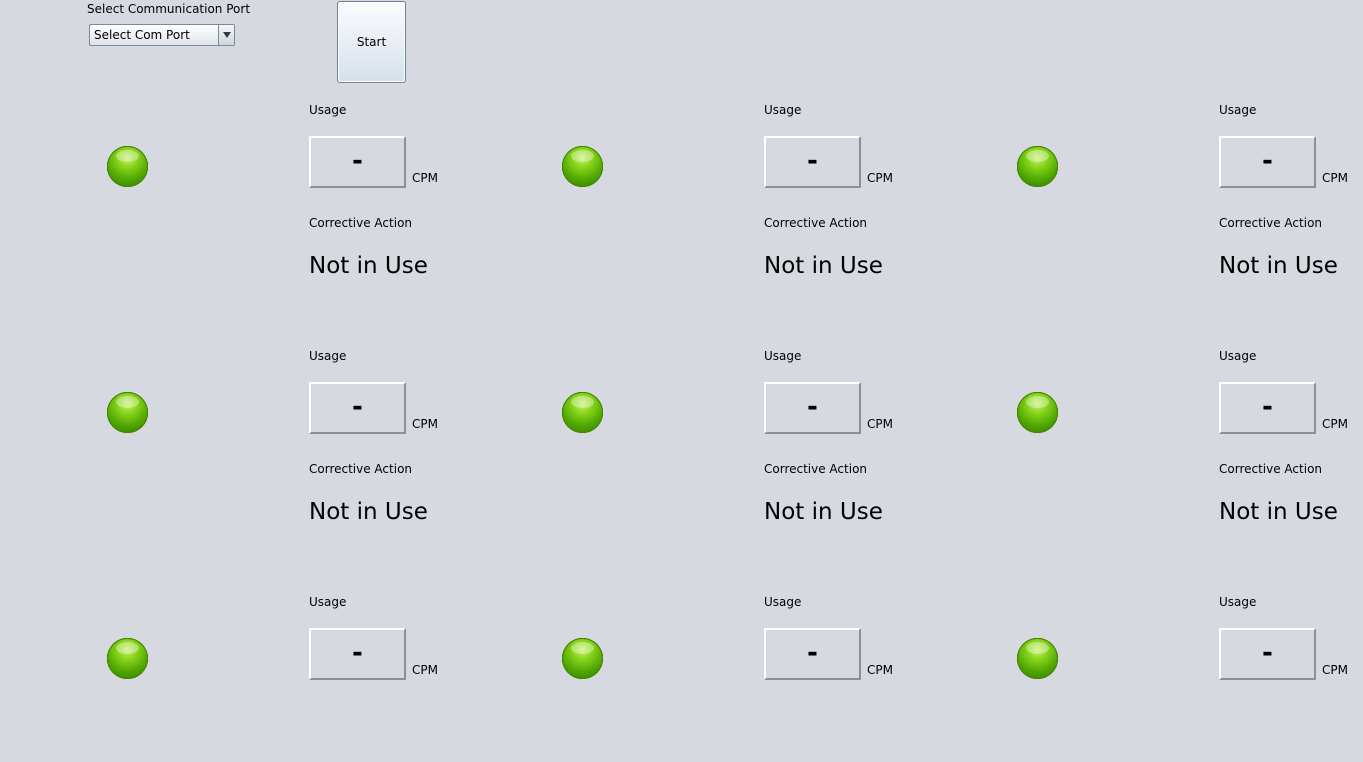 This screenshot has height=762, width=1363. I want to click on station-panel-5: Usage - CPM Corrective Action Not in Use, so click(682, 385).